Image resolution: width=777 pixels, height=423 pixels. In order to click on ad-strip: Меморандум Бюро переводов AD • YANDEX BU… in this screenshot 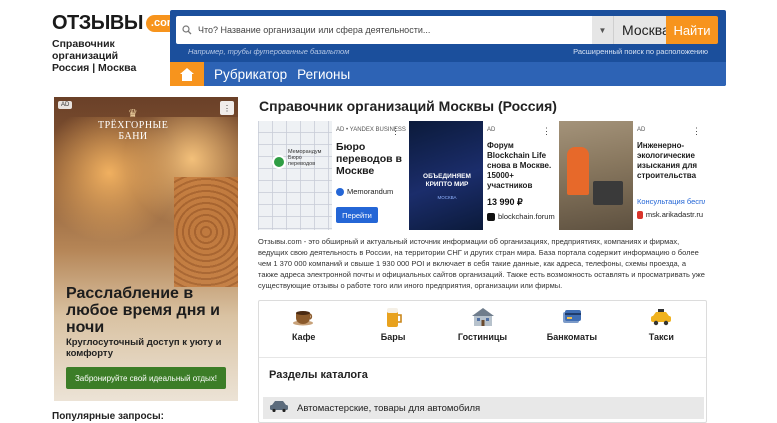, I will do `click(482, 175)`.